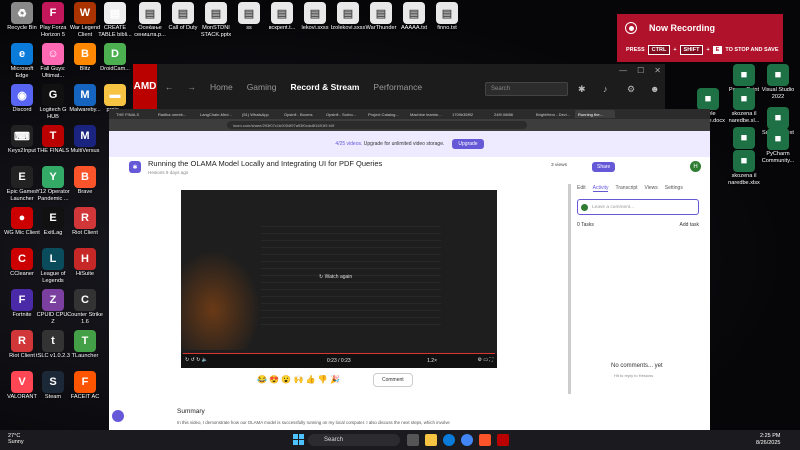 This screenshot has width=800, height=450. What do you see at coordinates (485, 440) in the screenshot?
I see `brave-icon` at bounding box center [485, 440].